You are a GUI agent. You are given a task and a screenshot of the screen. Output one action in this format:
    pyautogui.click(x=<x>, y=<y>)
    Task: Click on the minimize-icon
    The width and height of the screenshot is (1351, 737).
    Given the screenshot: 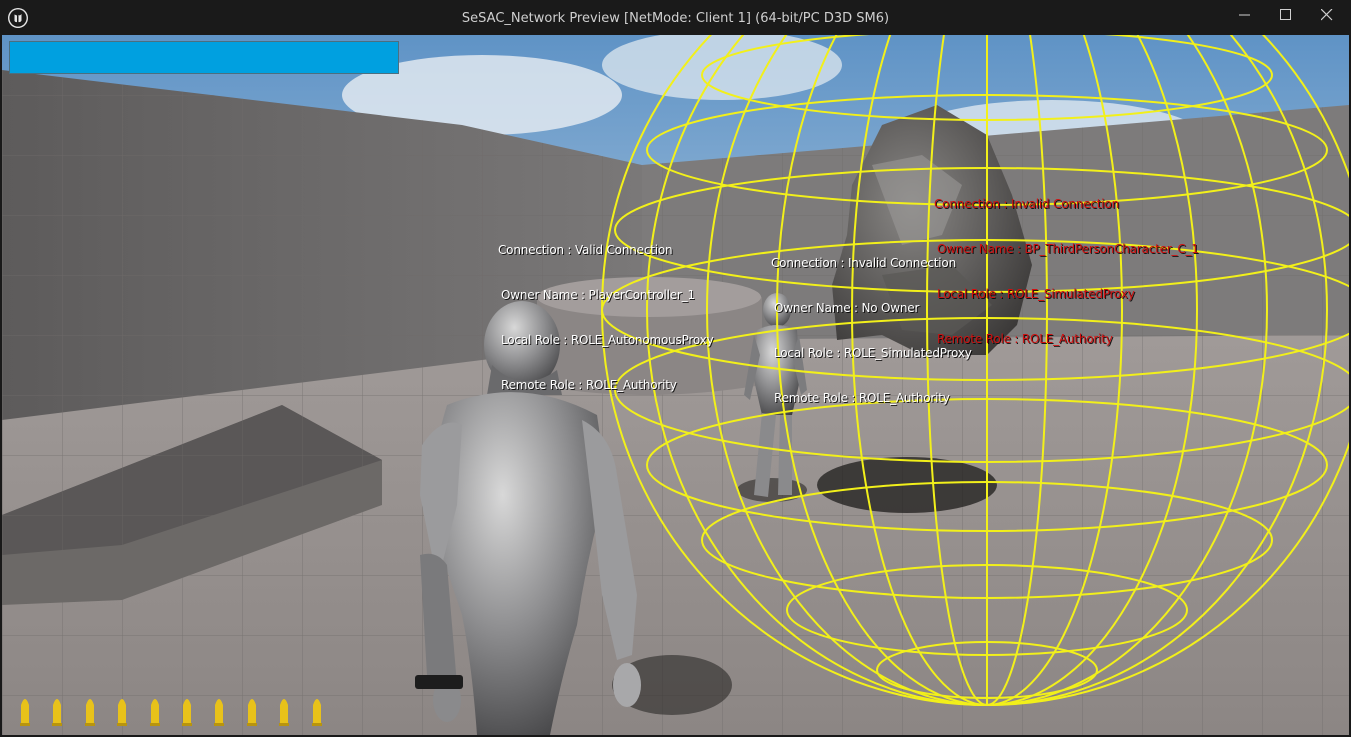 What is the action you would take?
    pyautogui.click(x=1244, y=15)
    